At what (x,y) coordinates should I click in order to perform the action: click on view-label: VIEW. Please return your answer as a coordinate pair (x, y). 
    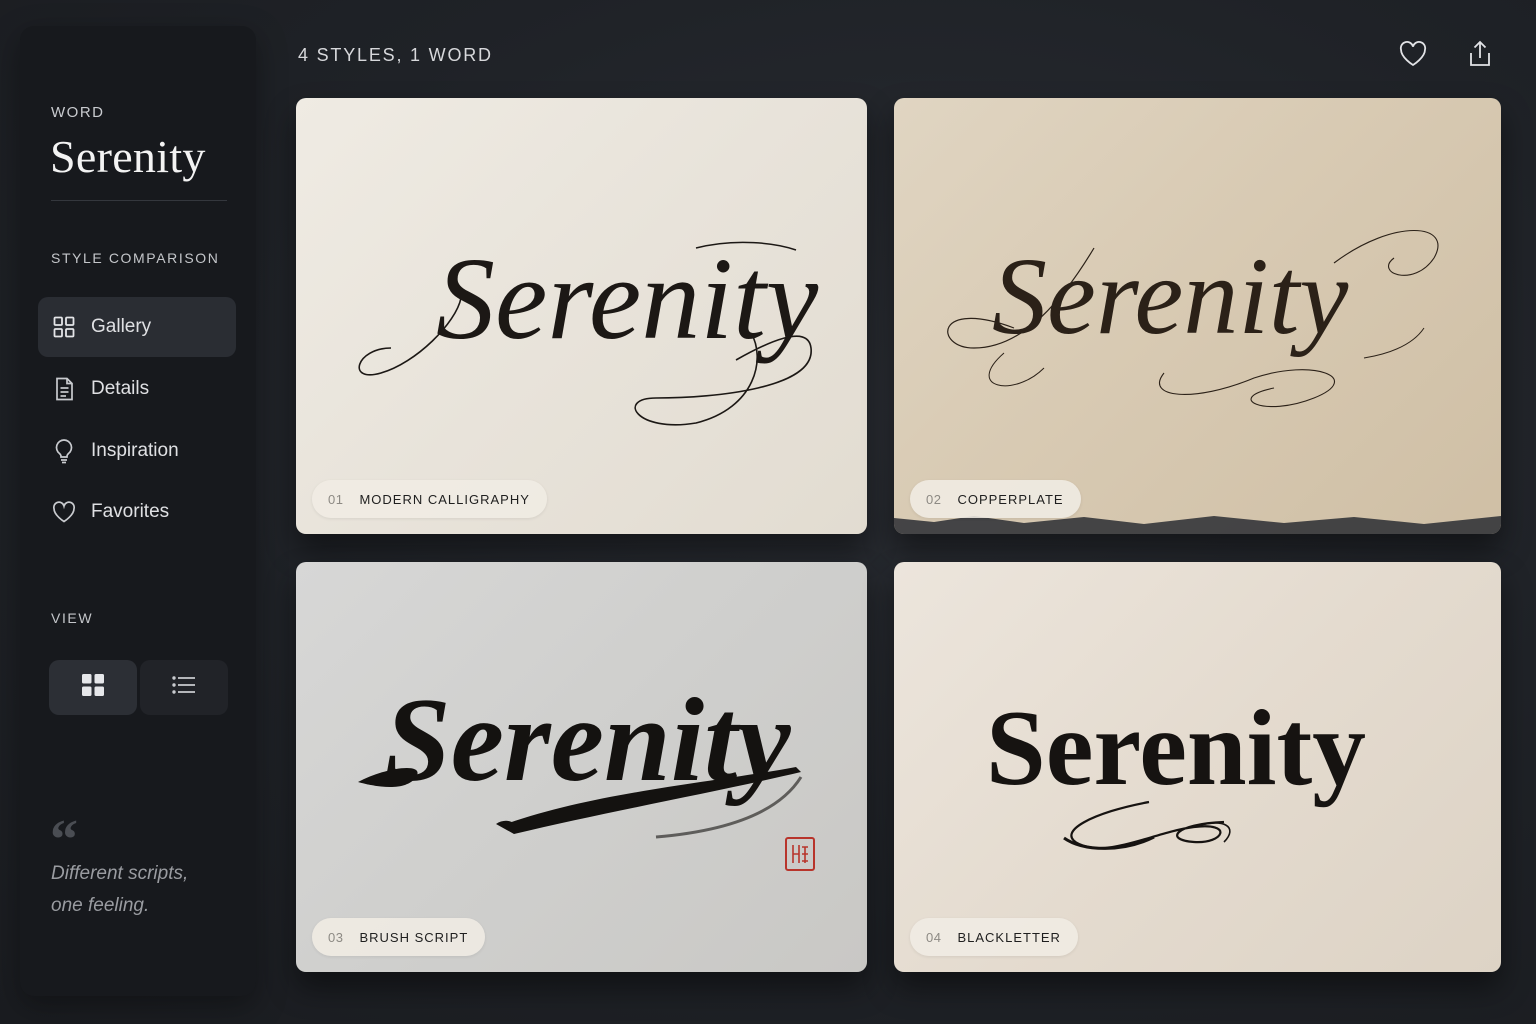
    Looking at the image, I should click on (72, 618).